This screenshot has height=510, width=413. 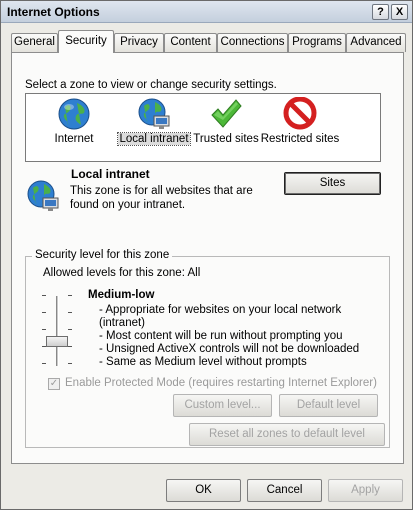 What do you see at coordinates (380, 12) in the screenshot?
I see `help-button: ?` at bounding box center [380, 12].